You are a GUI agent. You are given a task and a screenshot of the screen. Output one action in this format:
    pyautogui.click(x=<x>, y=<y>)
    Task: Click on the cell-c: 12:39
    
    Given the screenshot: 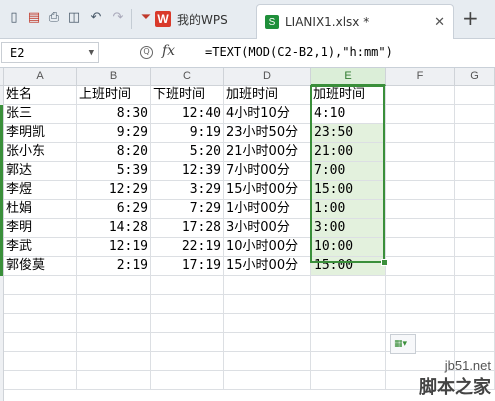 What is the action you would take?
    pyautogui.click(x=187, y=171)
    